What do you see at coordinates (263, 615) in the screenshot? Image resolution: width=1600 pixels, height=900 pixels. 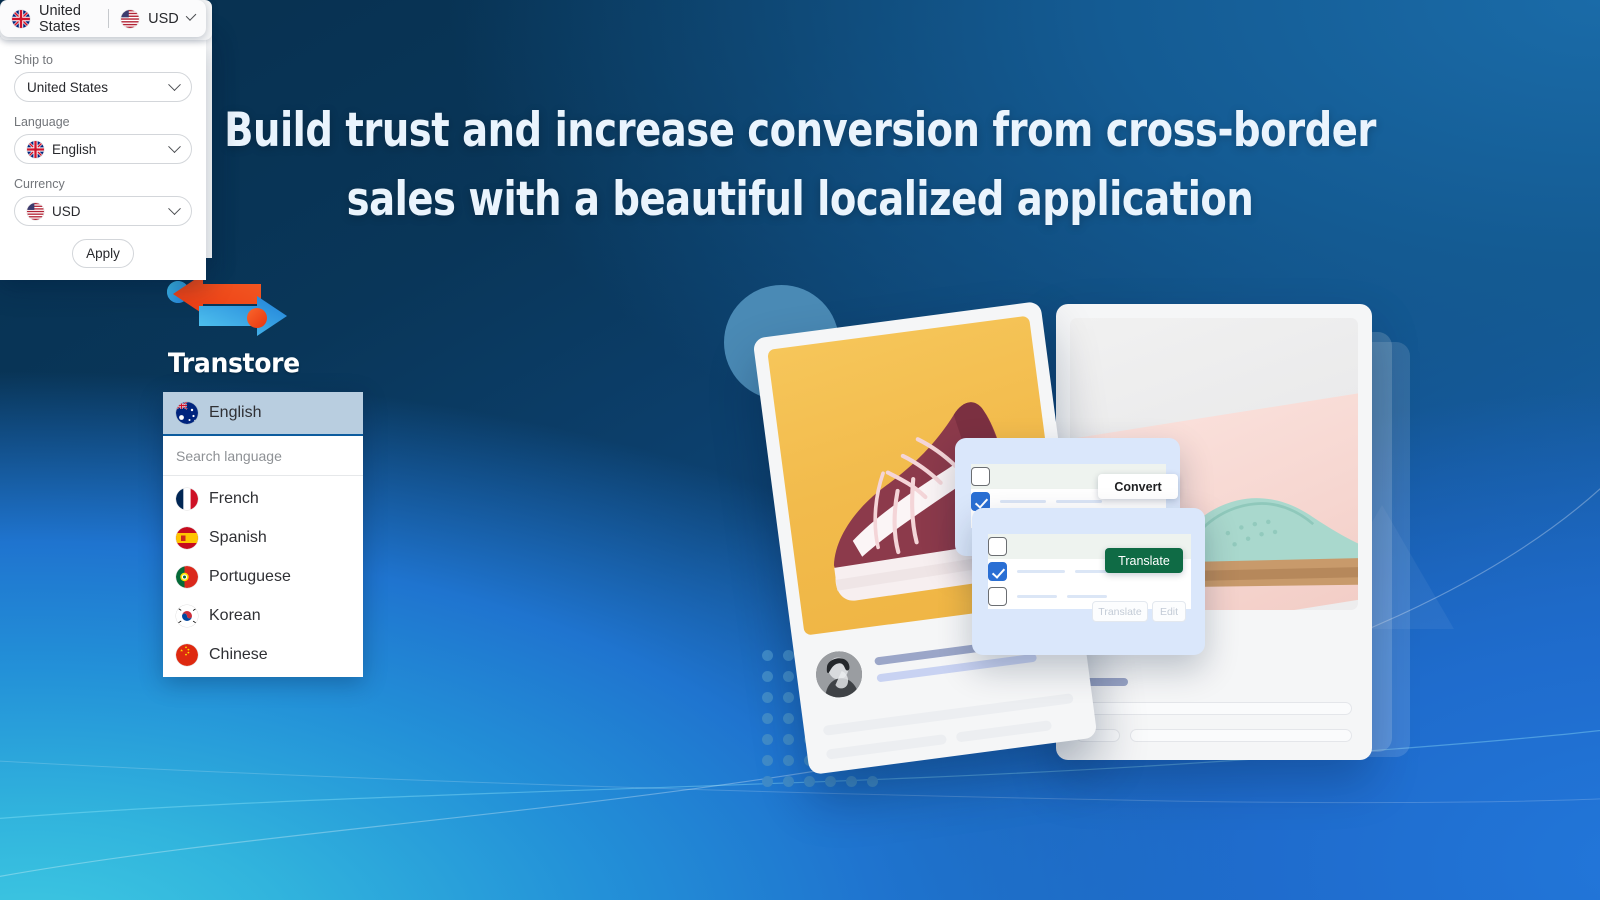 I see `language-item-korean: Korean` at bounding box center [263, 615].